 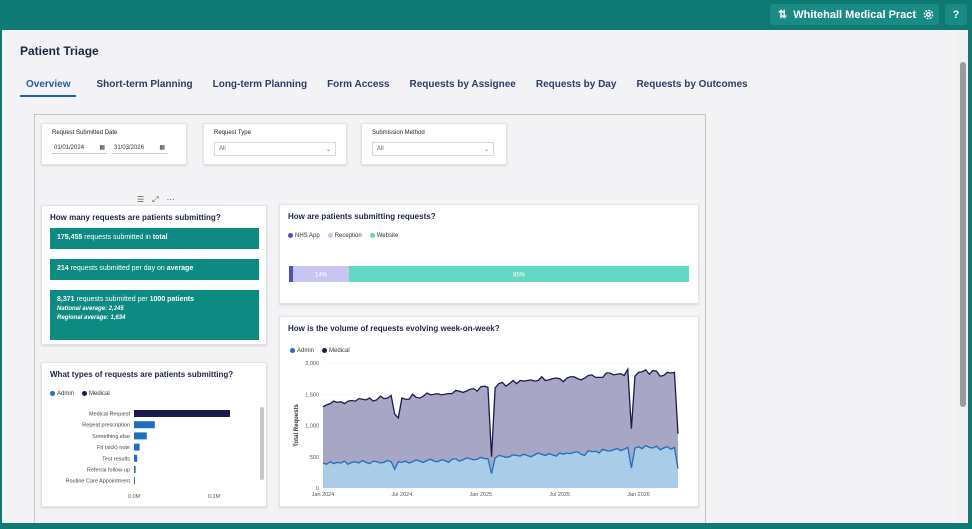 I want to click on method-bar-nhs-app, so click(x=291, y=274).